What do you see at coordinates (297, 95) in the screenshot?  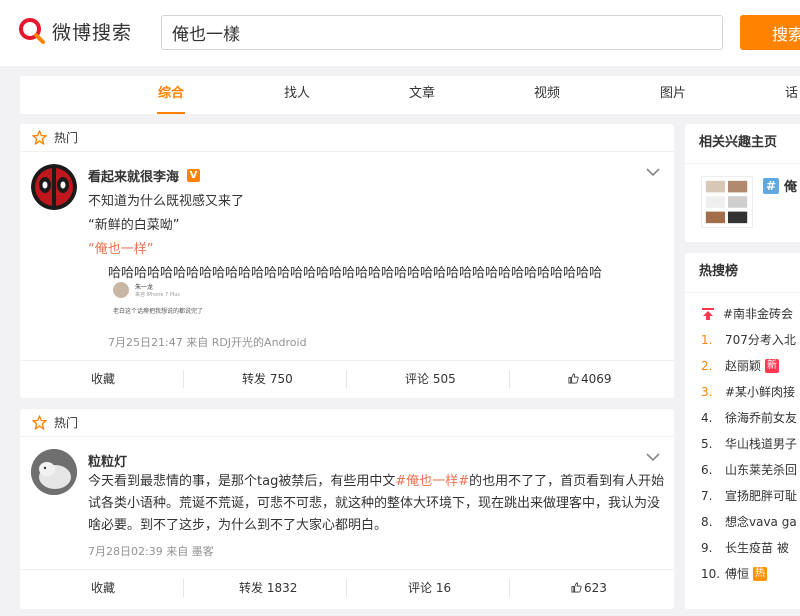 I see `tab-people: 找人` at bounding box center [297, 95].